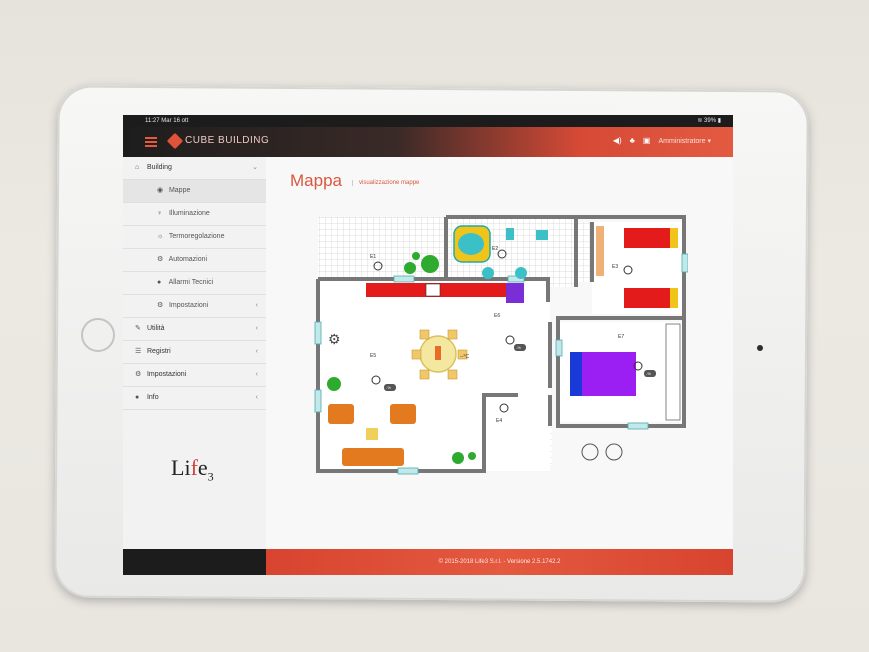  I want to click on wifi-icon: ≋, so click(701, 121).